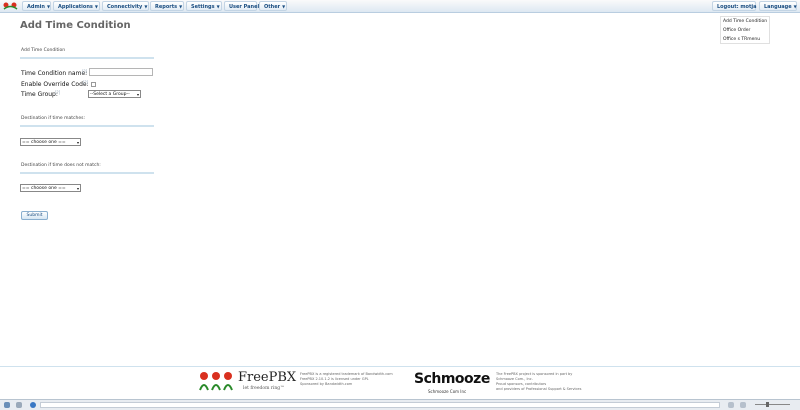 The height and width of the screenshot is (410, 800). What do you see at coordinates (61, 165) in the screenshot?
I see `dest-nomatch-title: Destination if time does not match:` at bounding box center [61, 165].